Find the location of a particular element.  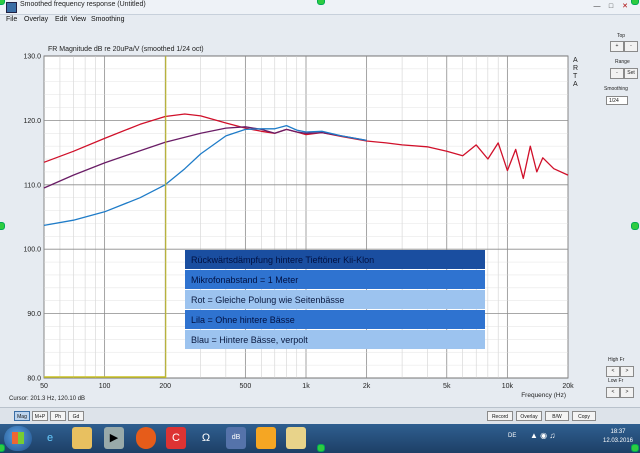

x-tick-label: 500 is located at coordinates (246, 386).